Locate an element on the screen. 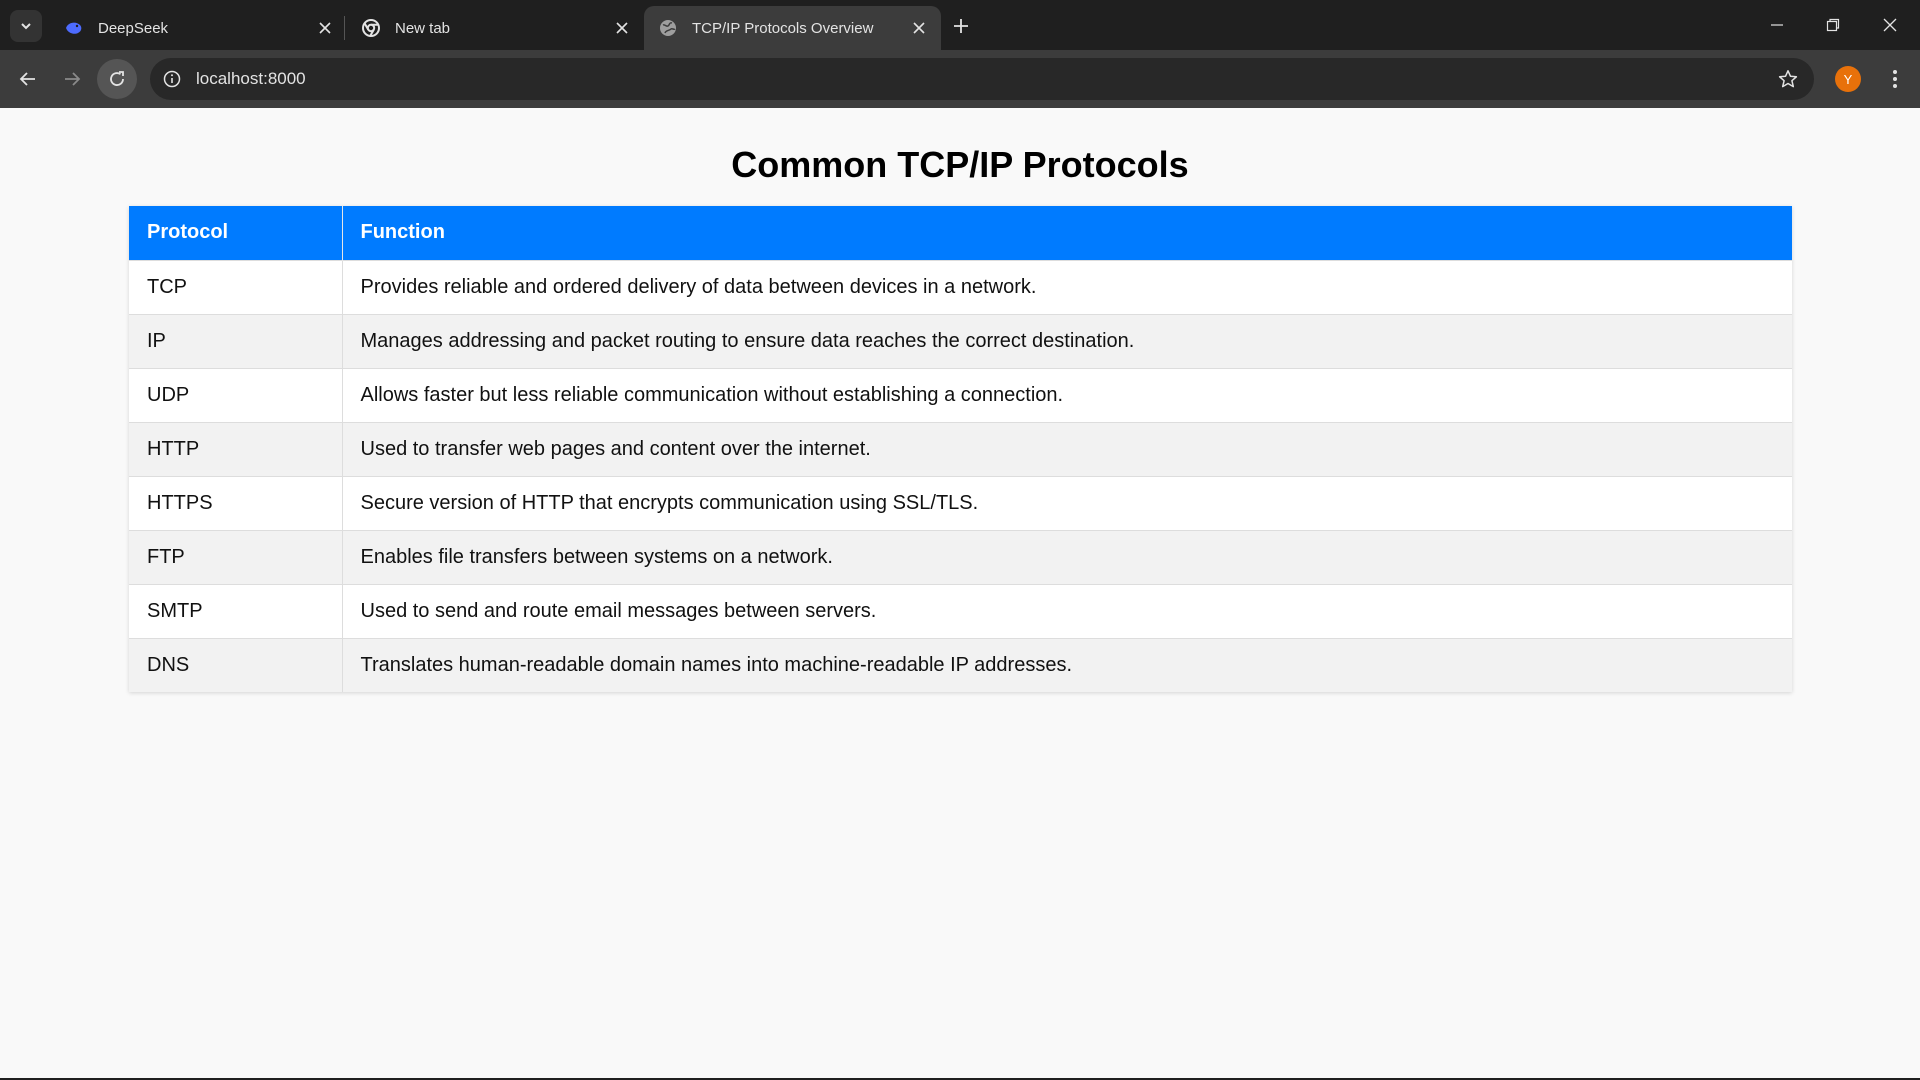  forward-button is located at coordinates (72, 79).